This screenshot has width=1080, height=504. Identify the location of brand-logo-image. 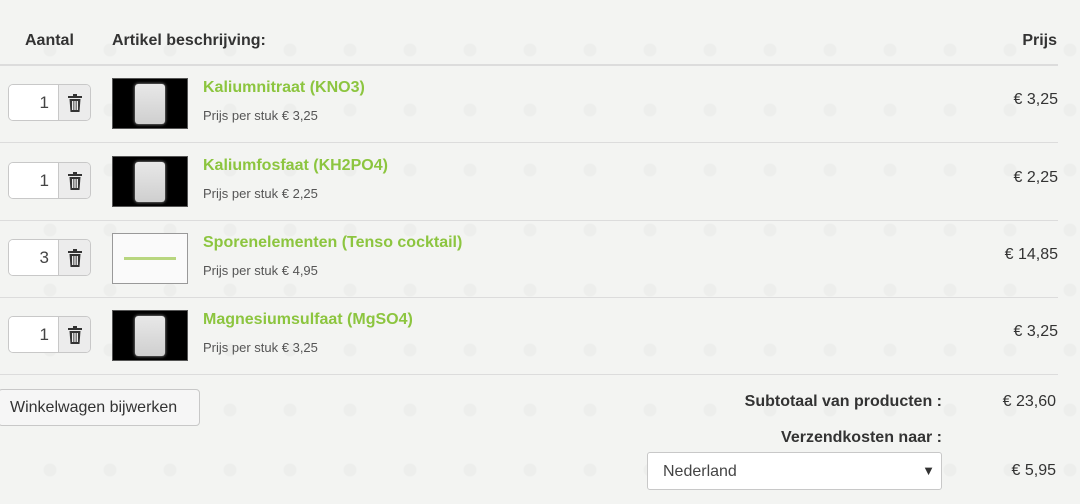
(150, 258).